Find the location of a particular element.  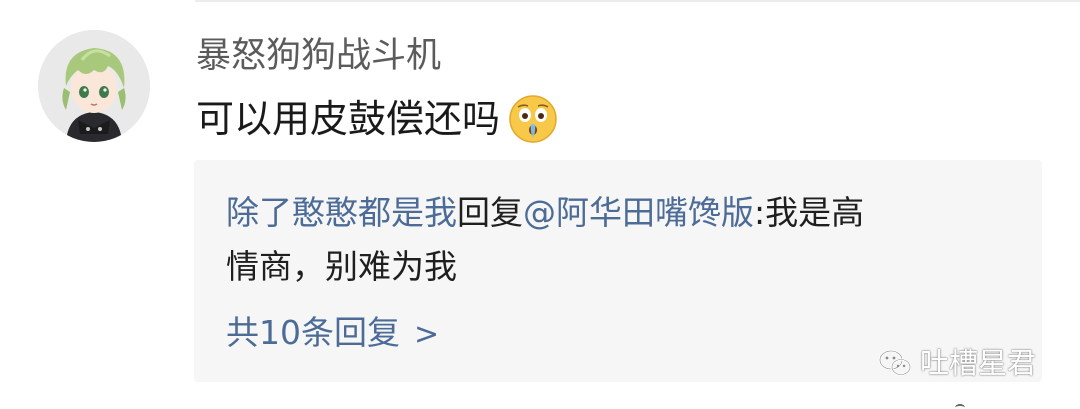

reply-verb: 回复 is located at coordinates (490, 212).